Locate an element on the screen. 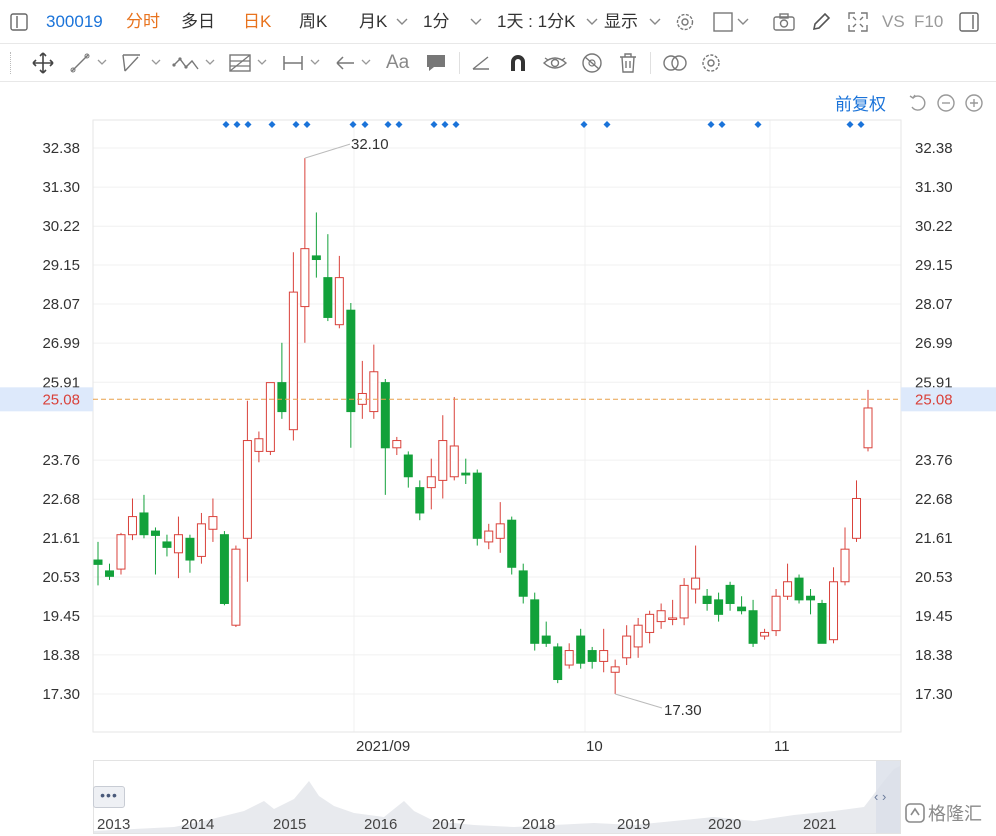 The image size is (996, 836). wave-icon is located at coordinates (195, 63).